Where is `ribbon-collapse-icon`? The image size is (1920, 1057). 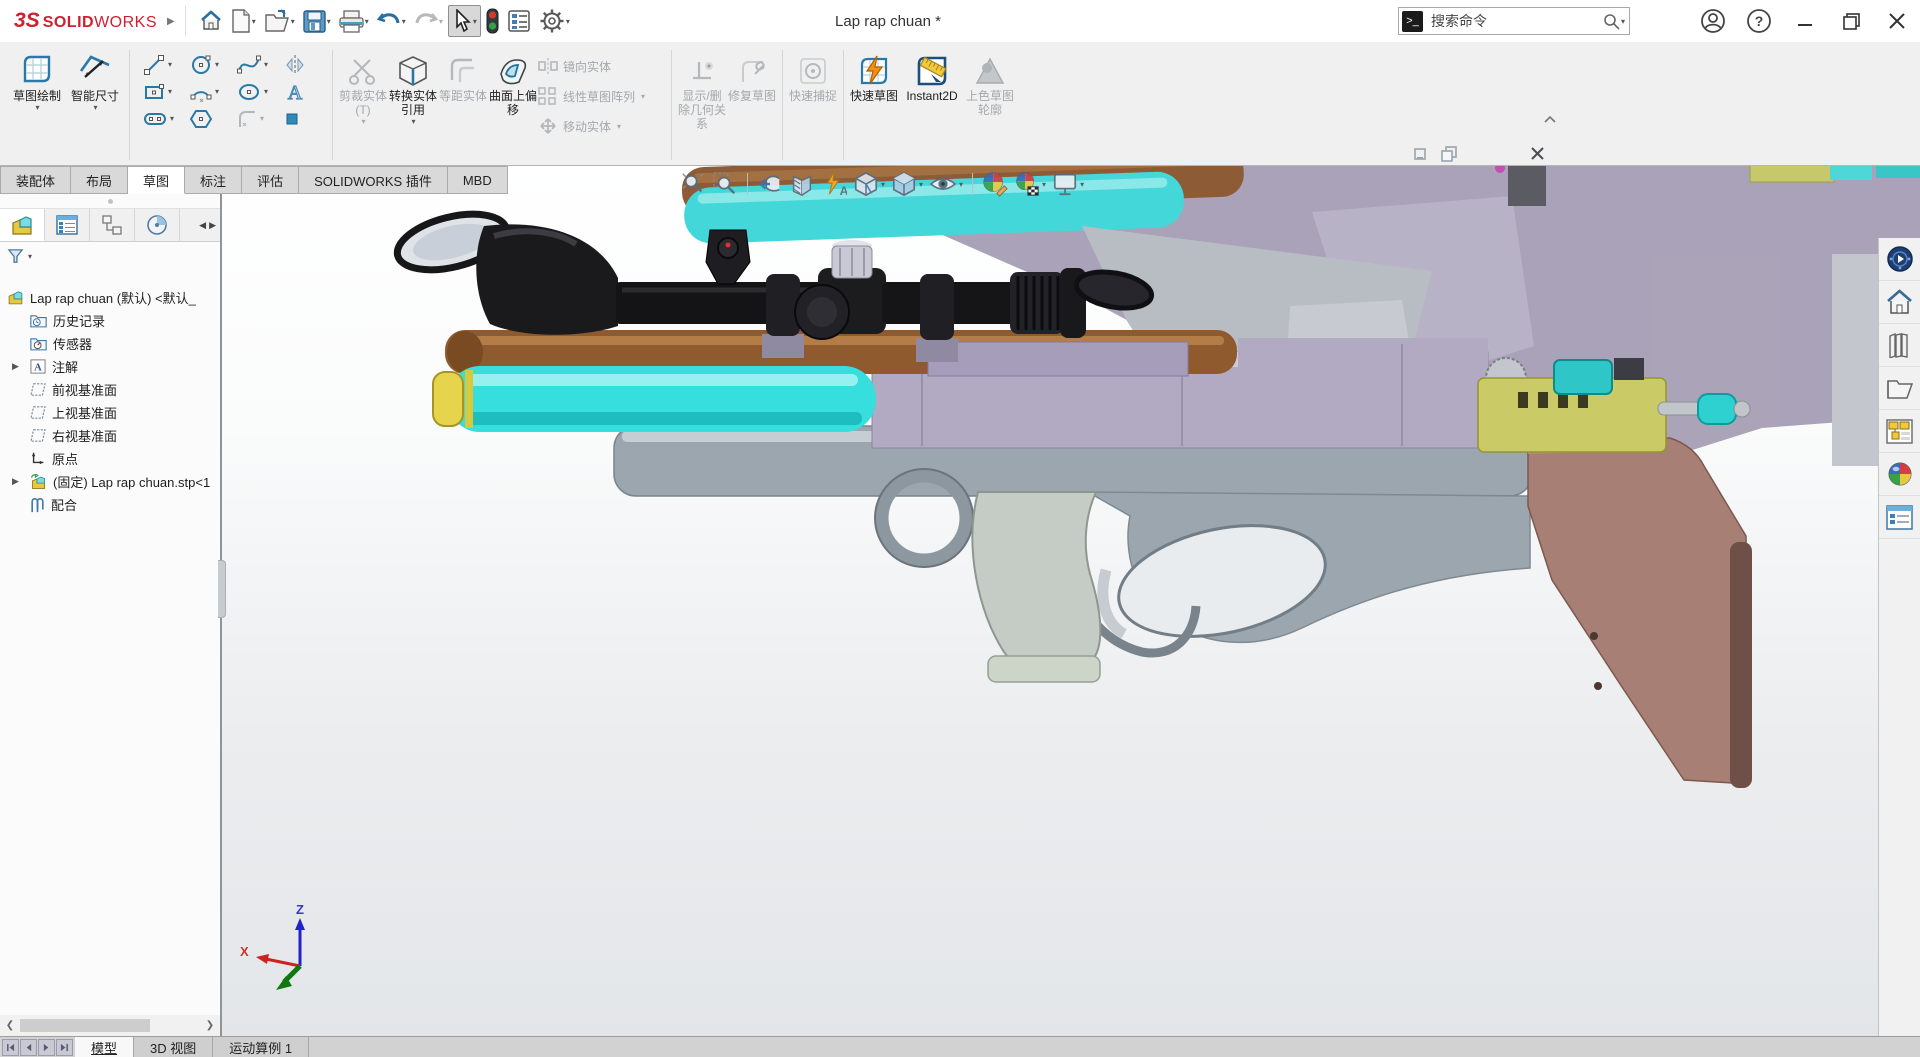
ribbon-collapse-icon is located at coordinates (1550, 119).